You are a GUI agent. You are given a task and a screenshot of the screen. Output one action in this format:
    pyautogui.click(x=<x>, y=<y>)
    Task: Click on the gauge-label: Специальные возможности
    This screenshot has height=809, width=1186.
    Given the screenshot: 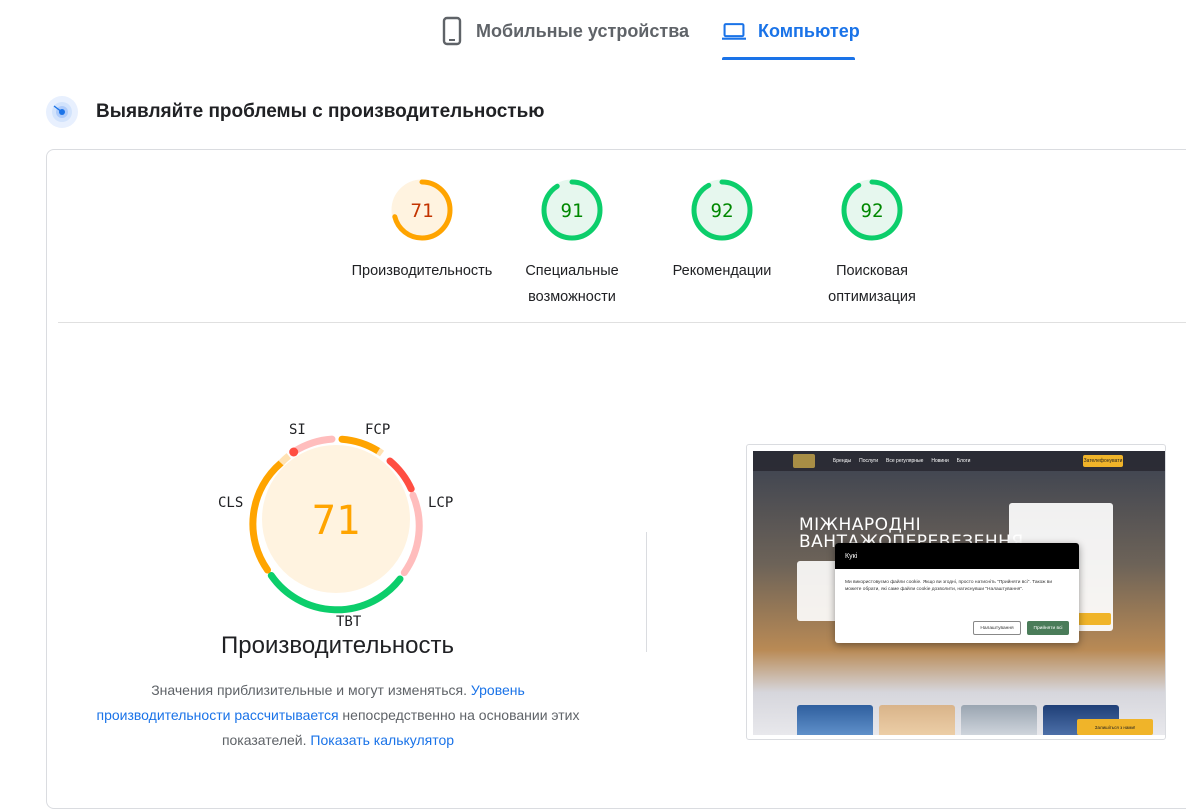 What is the action you would take?
    pyautogui.click(x=572, y=284)
    